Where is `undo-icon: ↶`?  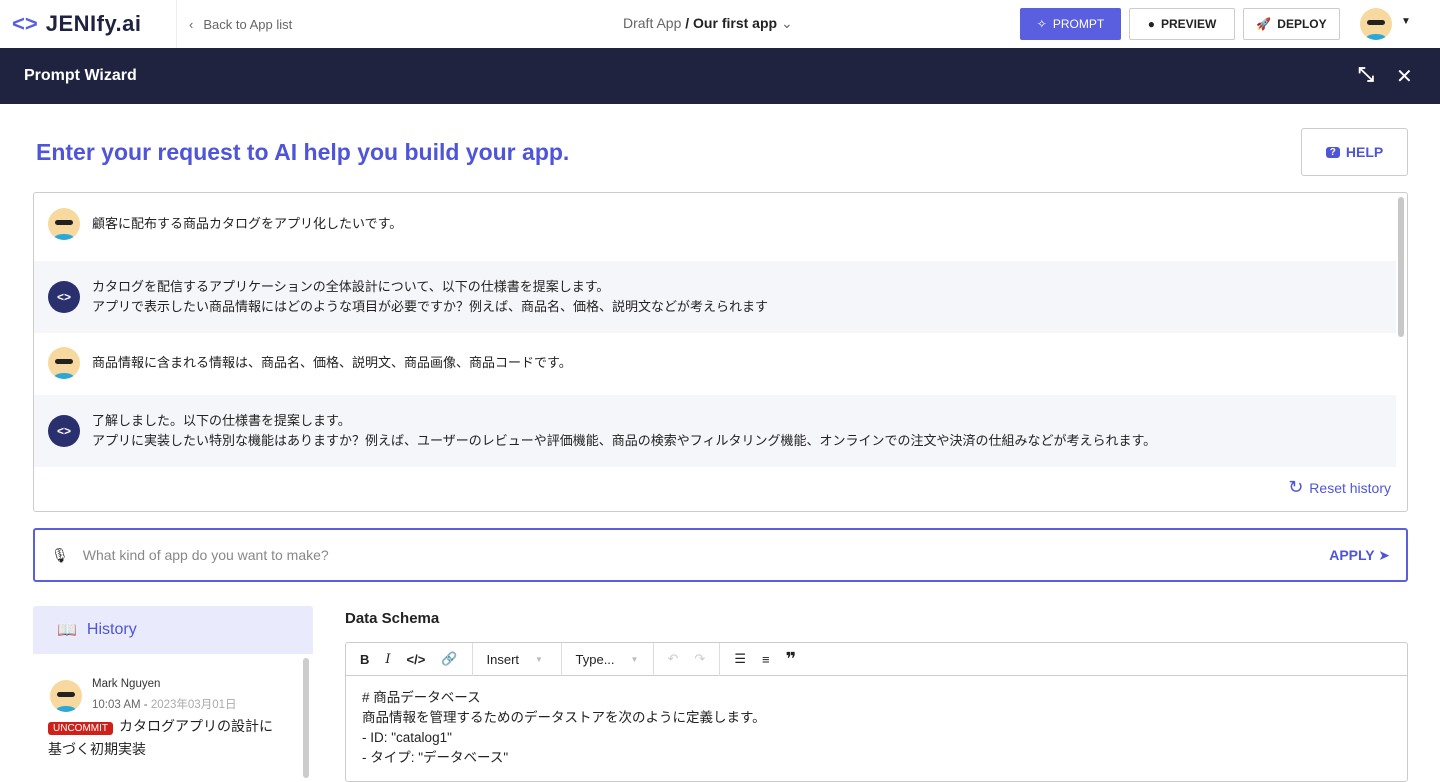
undo-icon: ↶ is located at coordinates (673, 659).